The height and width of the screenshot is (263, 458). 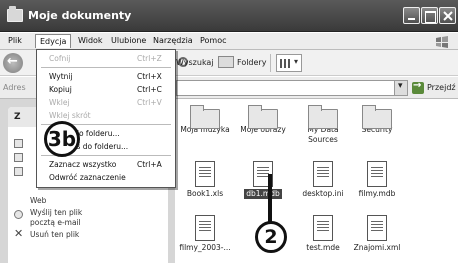 What do you see at coordinates (205, 174) in the screenshot?
I see `excel-file-icon` at bounding box center [205, 174].